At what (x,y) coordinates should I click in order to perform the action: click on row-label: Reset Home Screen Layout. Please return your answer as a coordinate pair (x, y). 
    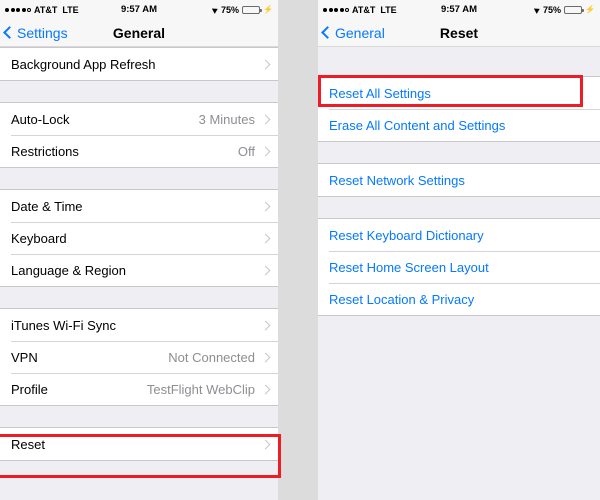
    Looking at the image, I should click on (409, 267).